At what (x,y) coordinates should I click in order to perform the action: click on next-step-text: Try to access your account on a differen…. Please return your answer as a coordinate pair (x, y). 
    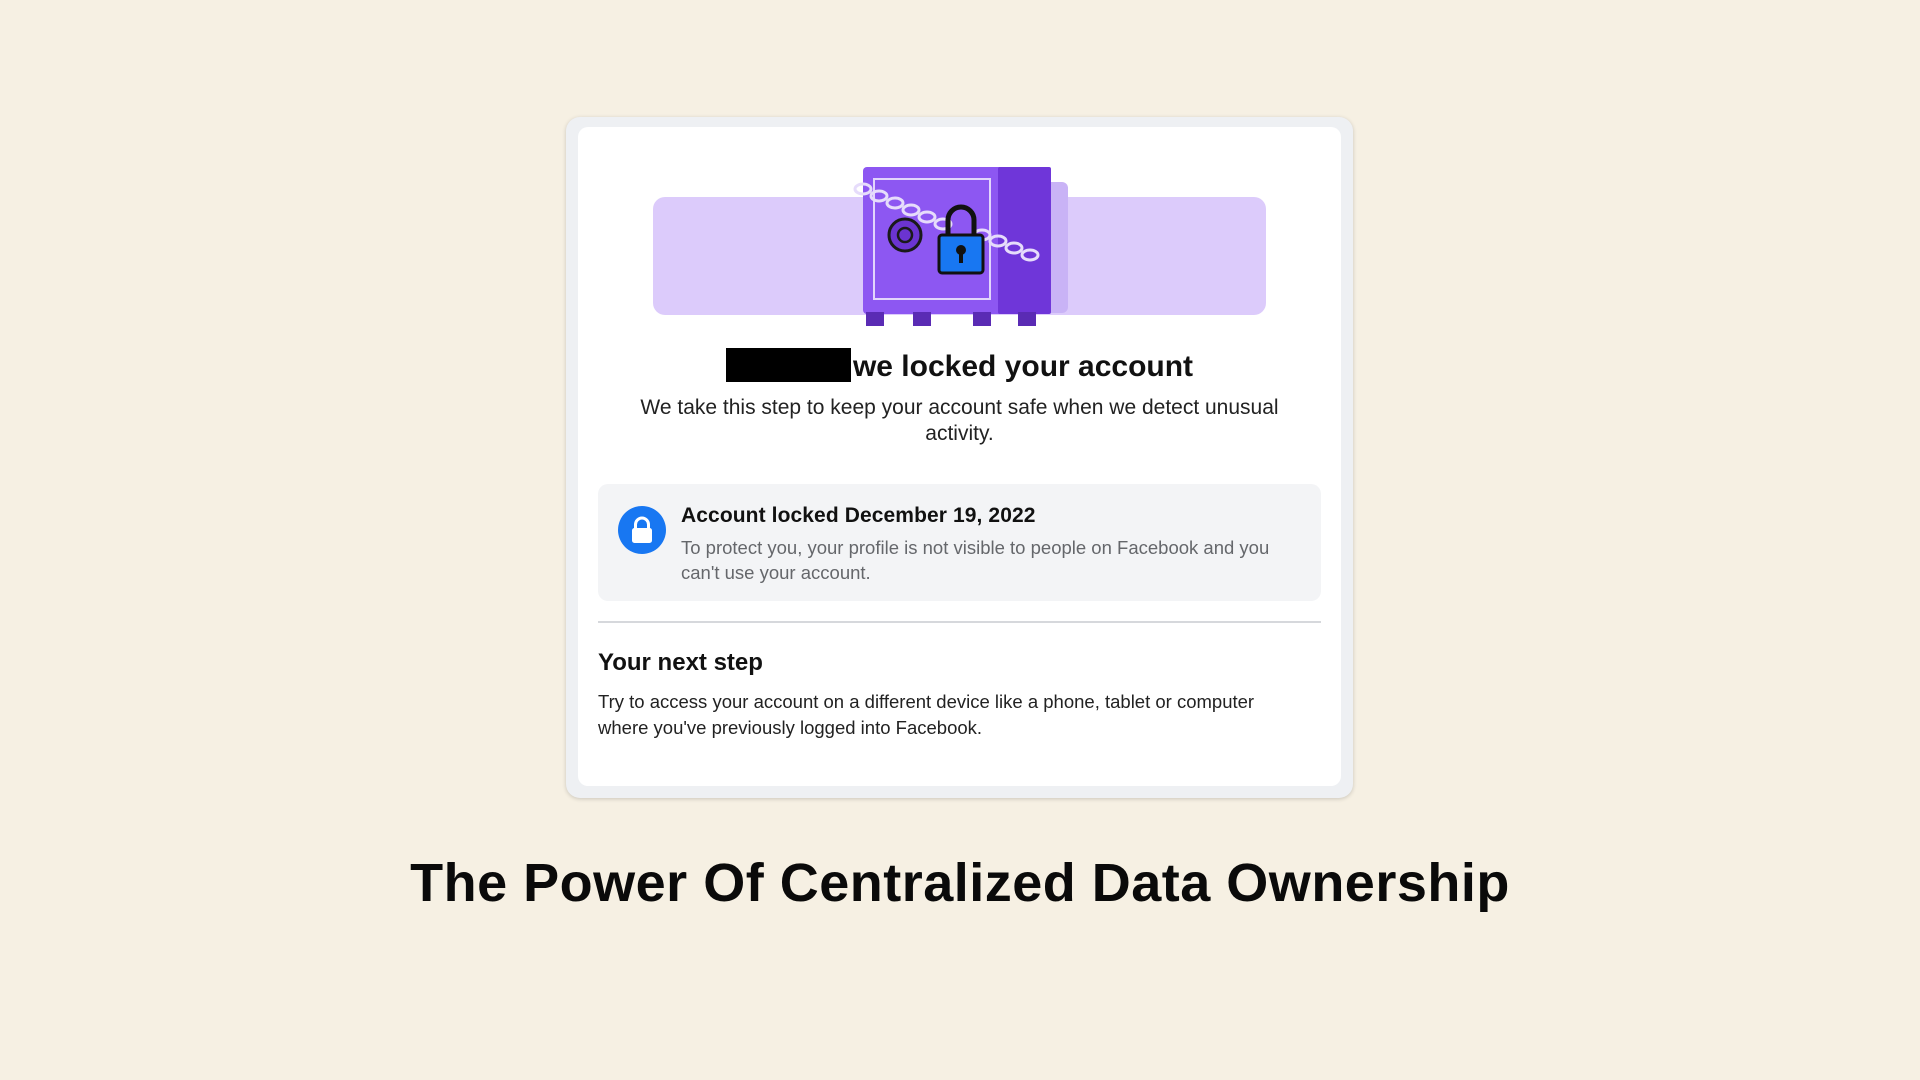
    Looking at the image, I should click on (926, 714).